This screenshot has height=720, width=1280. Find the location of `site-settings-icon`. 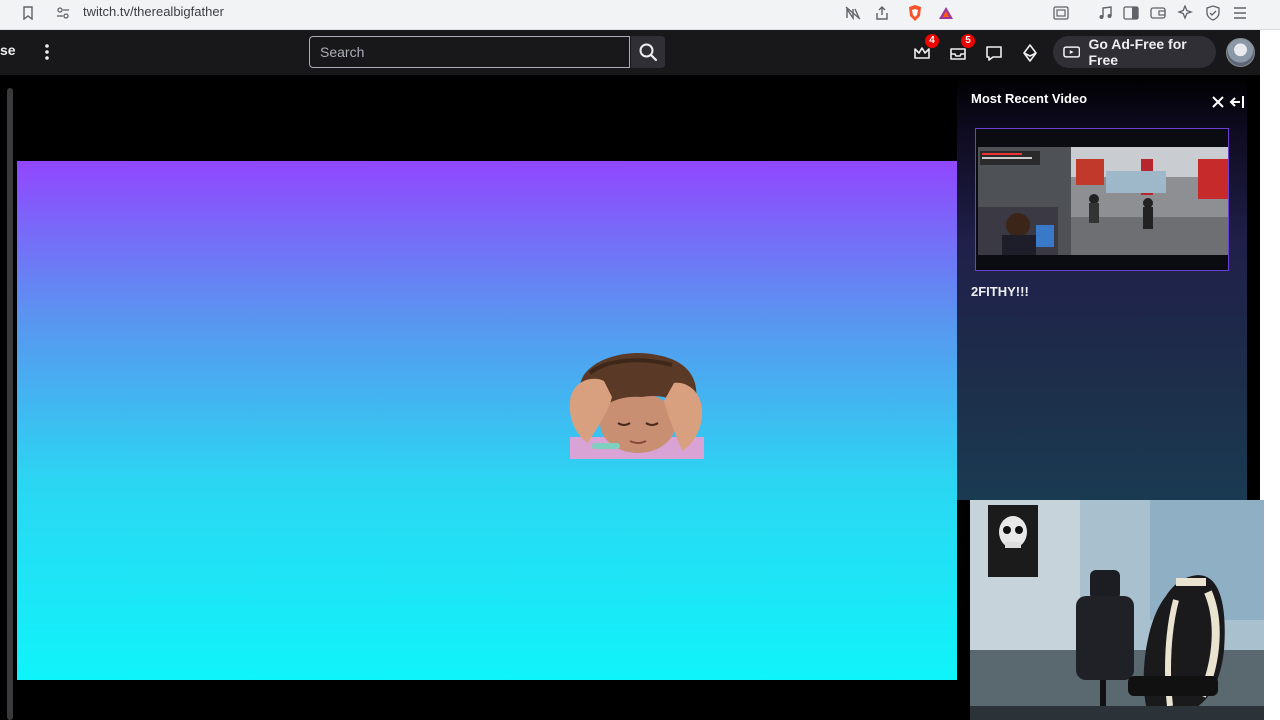

site-settings-icon is located at coordinates (63, 13).